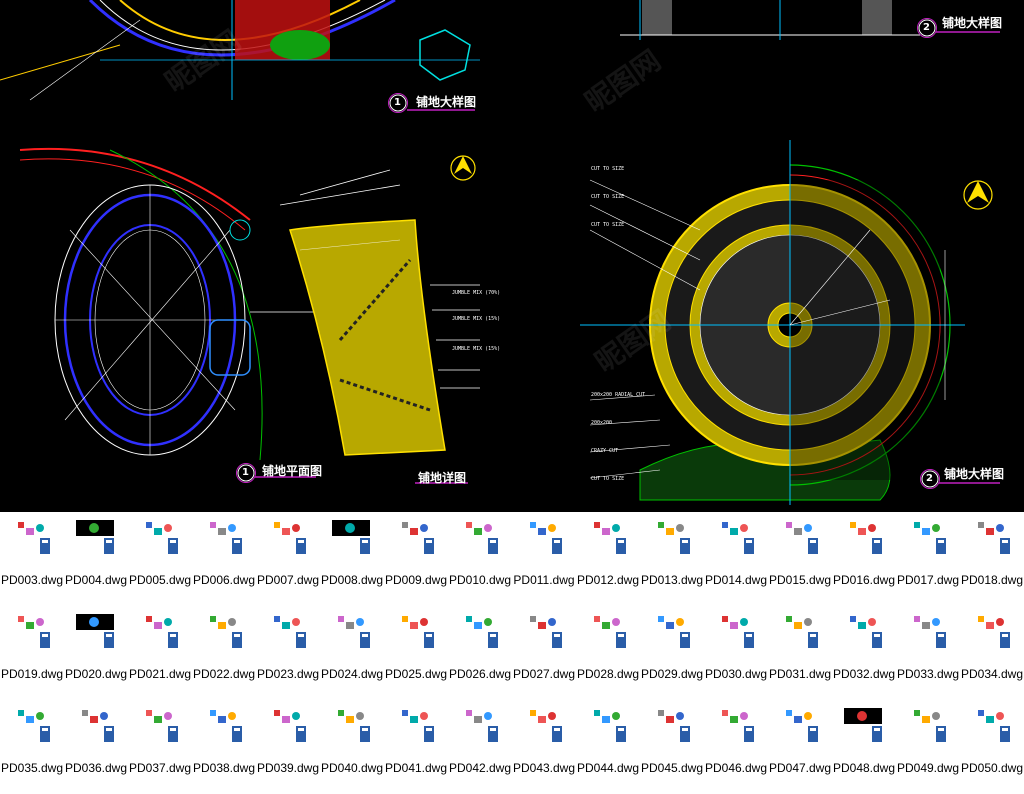  What do you see at coordinates (608, 653) in the screenshot?
I see `file-item: PD028.dwg` at bounding box center [608, 653].